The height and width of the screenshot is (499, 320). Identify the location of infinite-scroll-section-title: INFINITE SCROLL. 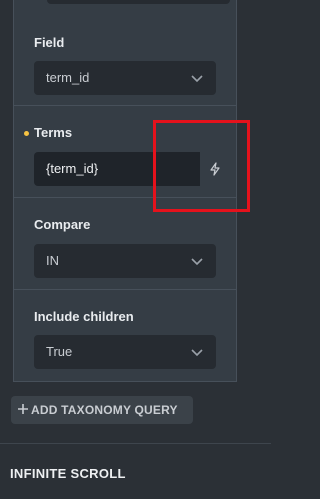
(68, 473).